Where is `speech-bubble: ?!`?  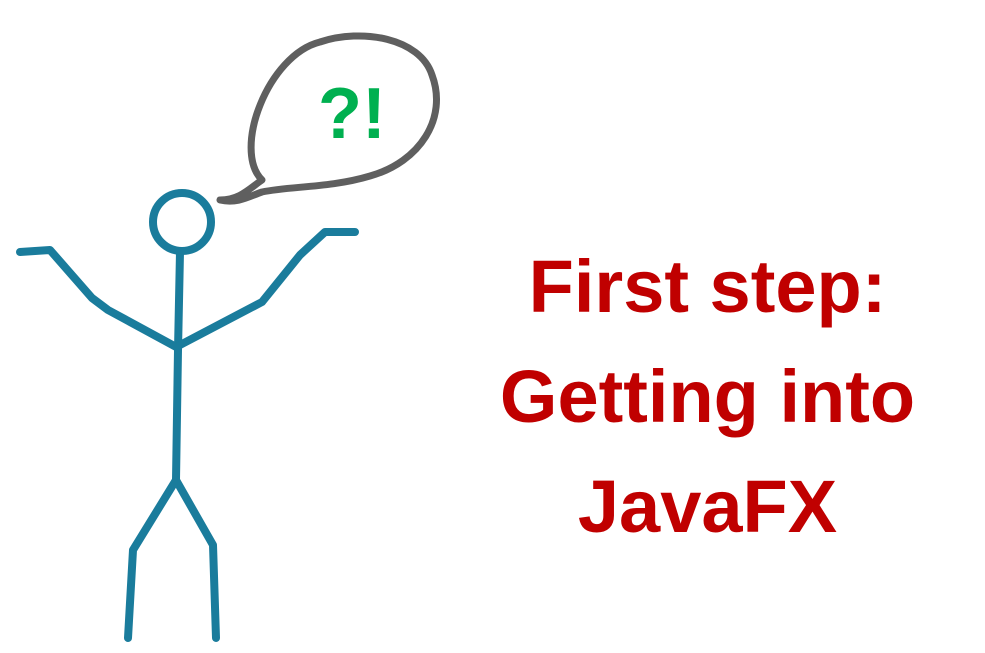
speech-bubble: ?! is located at coordinates (328, 118).